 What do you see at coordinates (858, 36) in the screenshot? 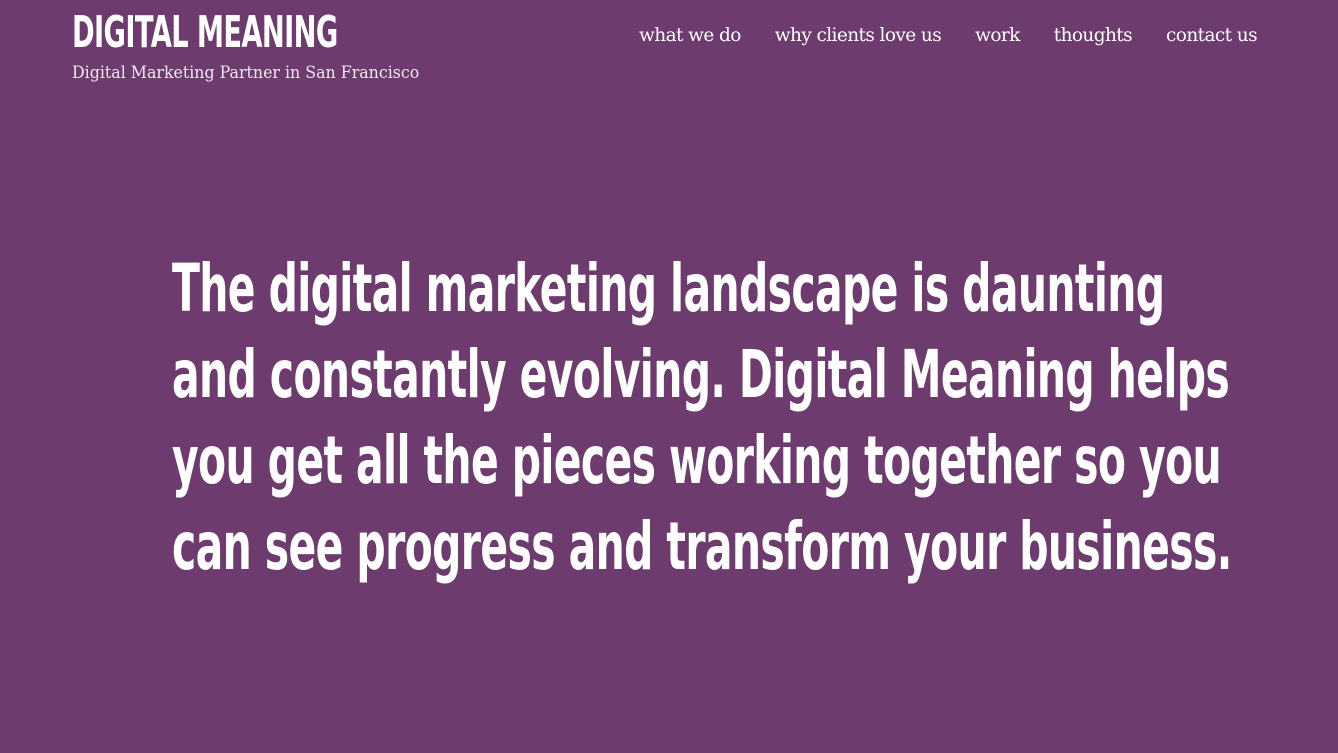
I see `nav-item-why-clients-love-us: why clients love us` at bounding box center [858, 36].